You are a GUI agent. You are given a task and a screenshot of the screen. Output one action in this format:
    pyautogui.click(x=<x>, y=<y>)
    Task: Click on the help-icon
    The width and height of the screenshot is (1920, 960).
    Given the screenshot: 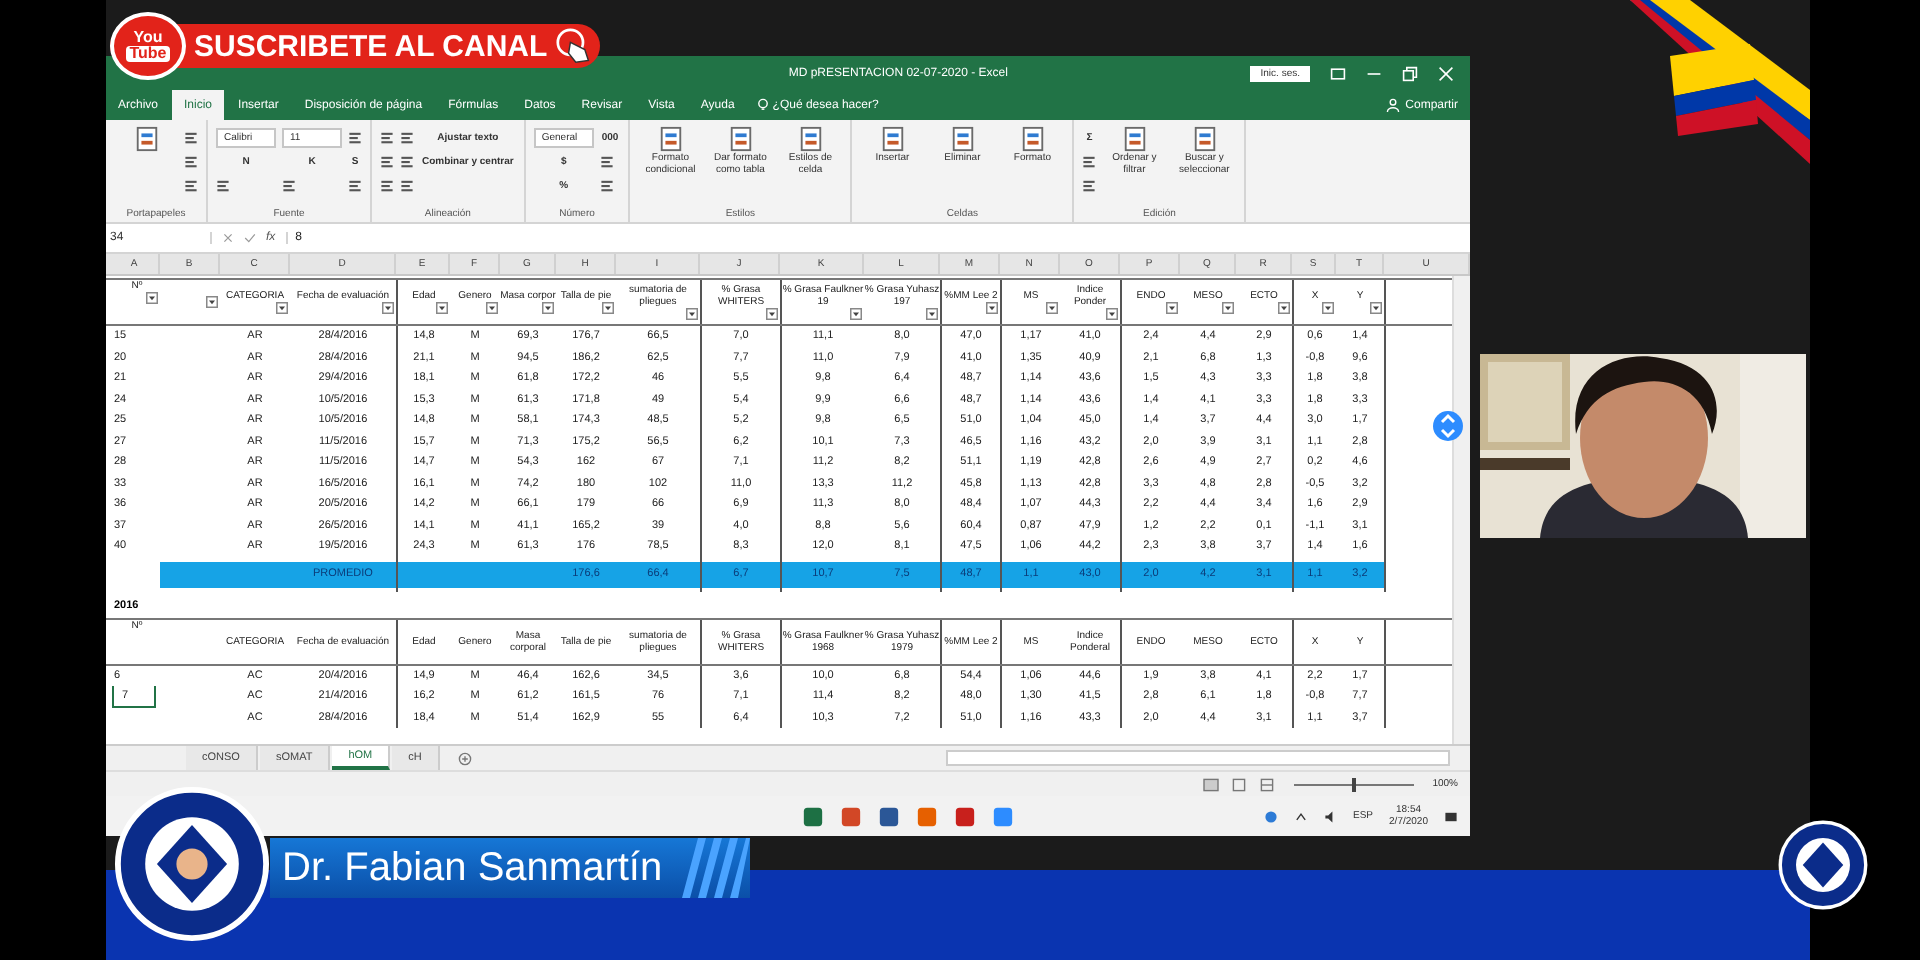 What is the action you would take?
    pyautogui.click(x=1270, y=816)
    